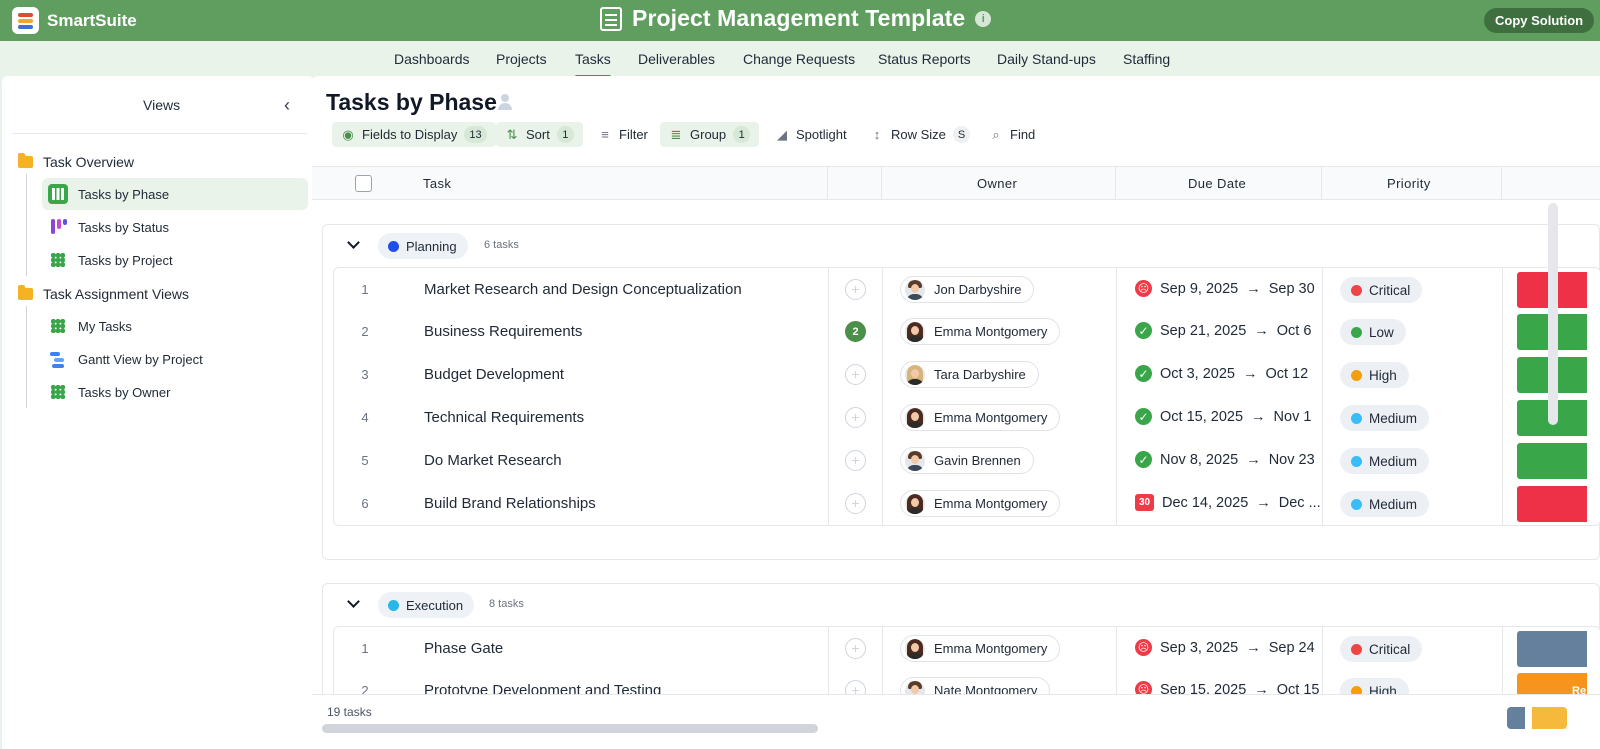  What do you see at coordinates (521, 59) in the screenshot?
I see `tab-projects: Projects` at bounding box center [521, 59].